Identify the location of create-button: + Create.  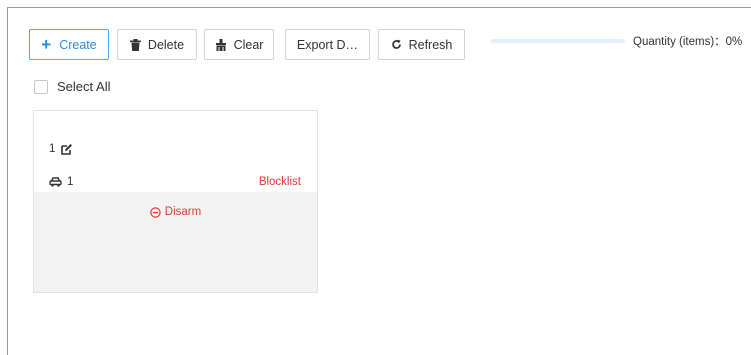
(69, 44).